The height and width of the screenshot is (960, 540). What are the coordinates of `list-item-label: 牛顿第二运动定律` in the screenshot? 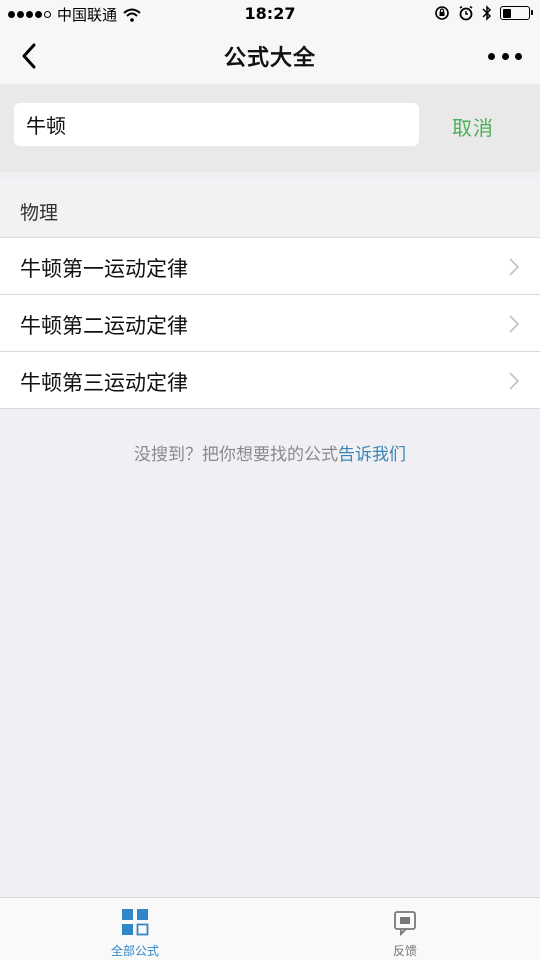 It's located at (104, 326).